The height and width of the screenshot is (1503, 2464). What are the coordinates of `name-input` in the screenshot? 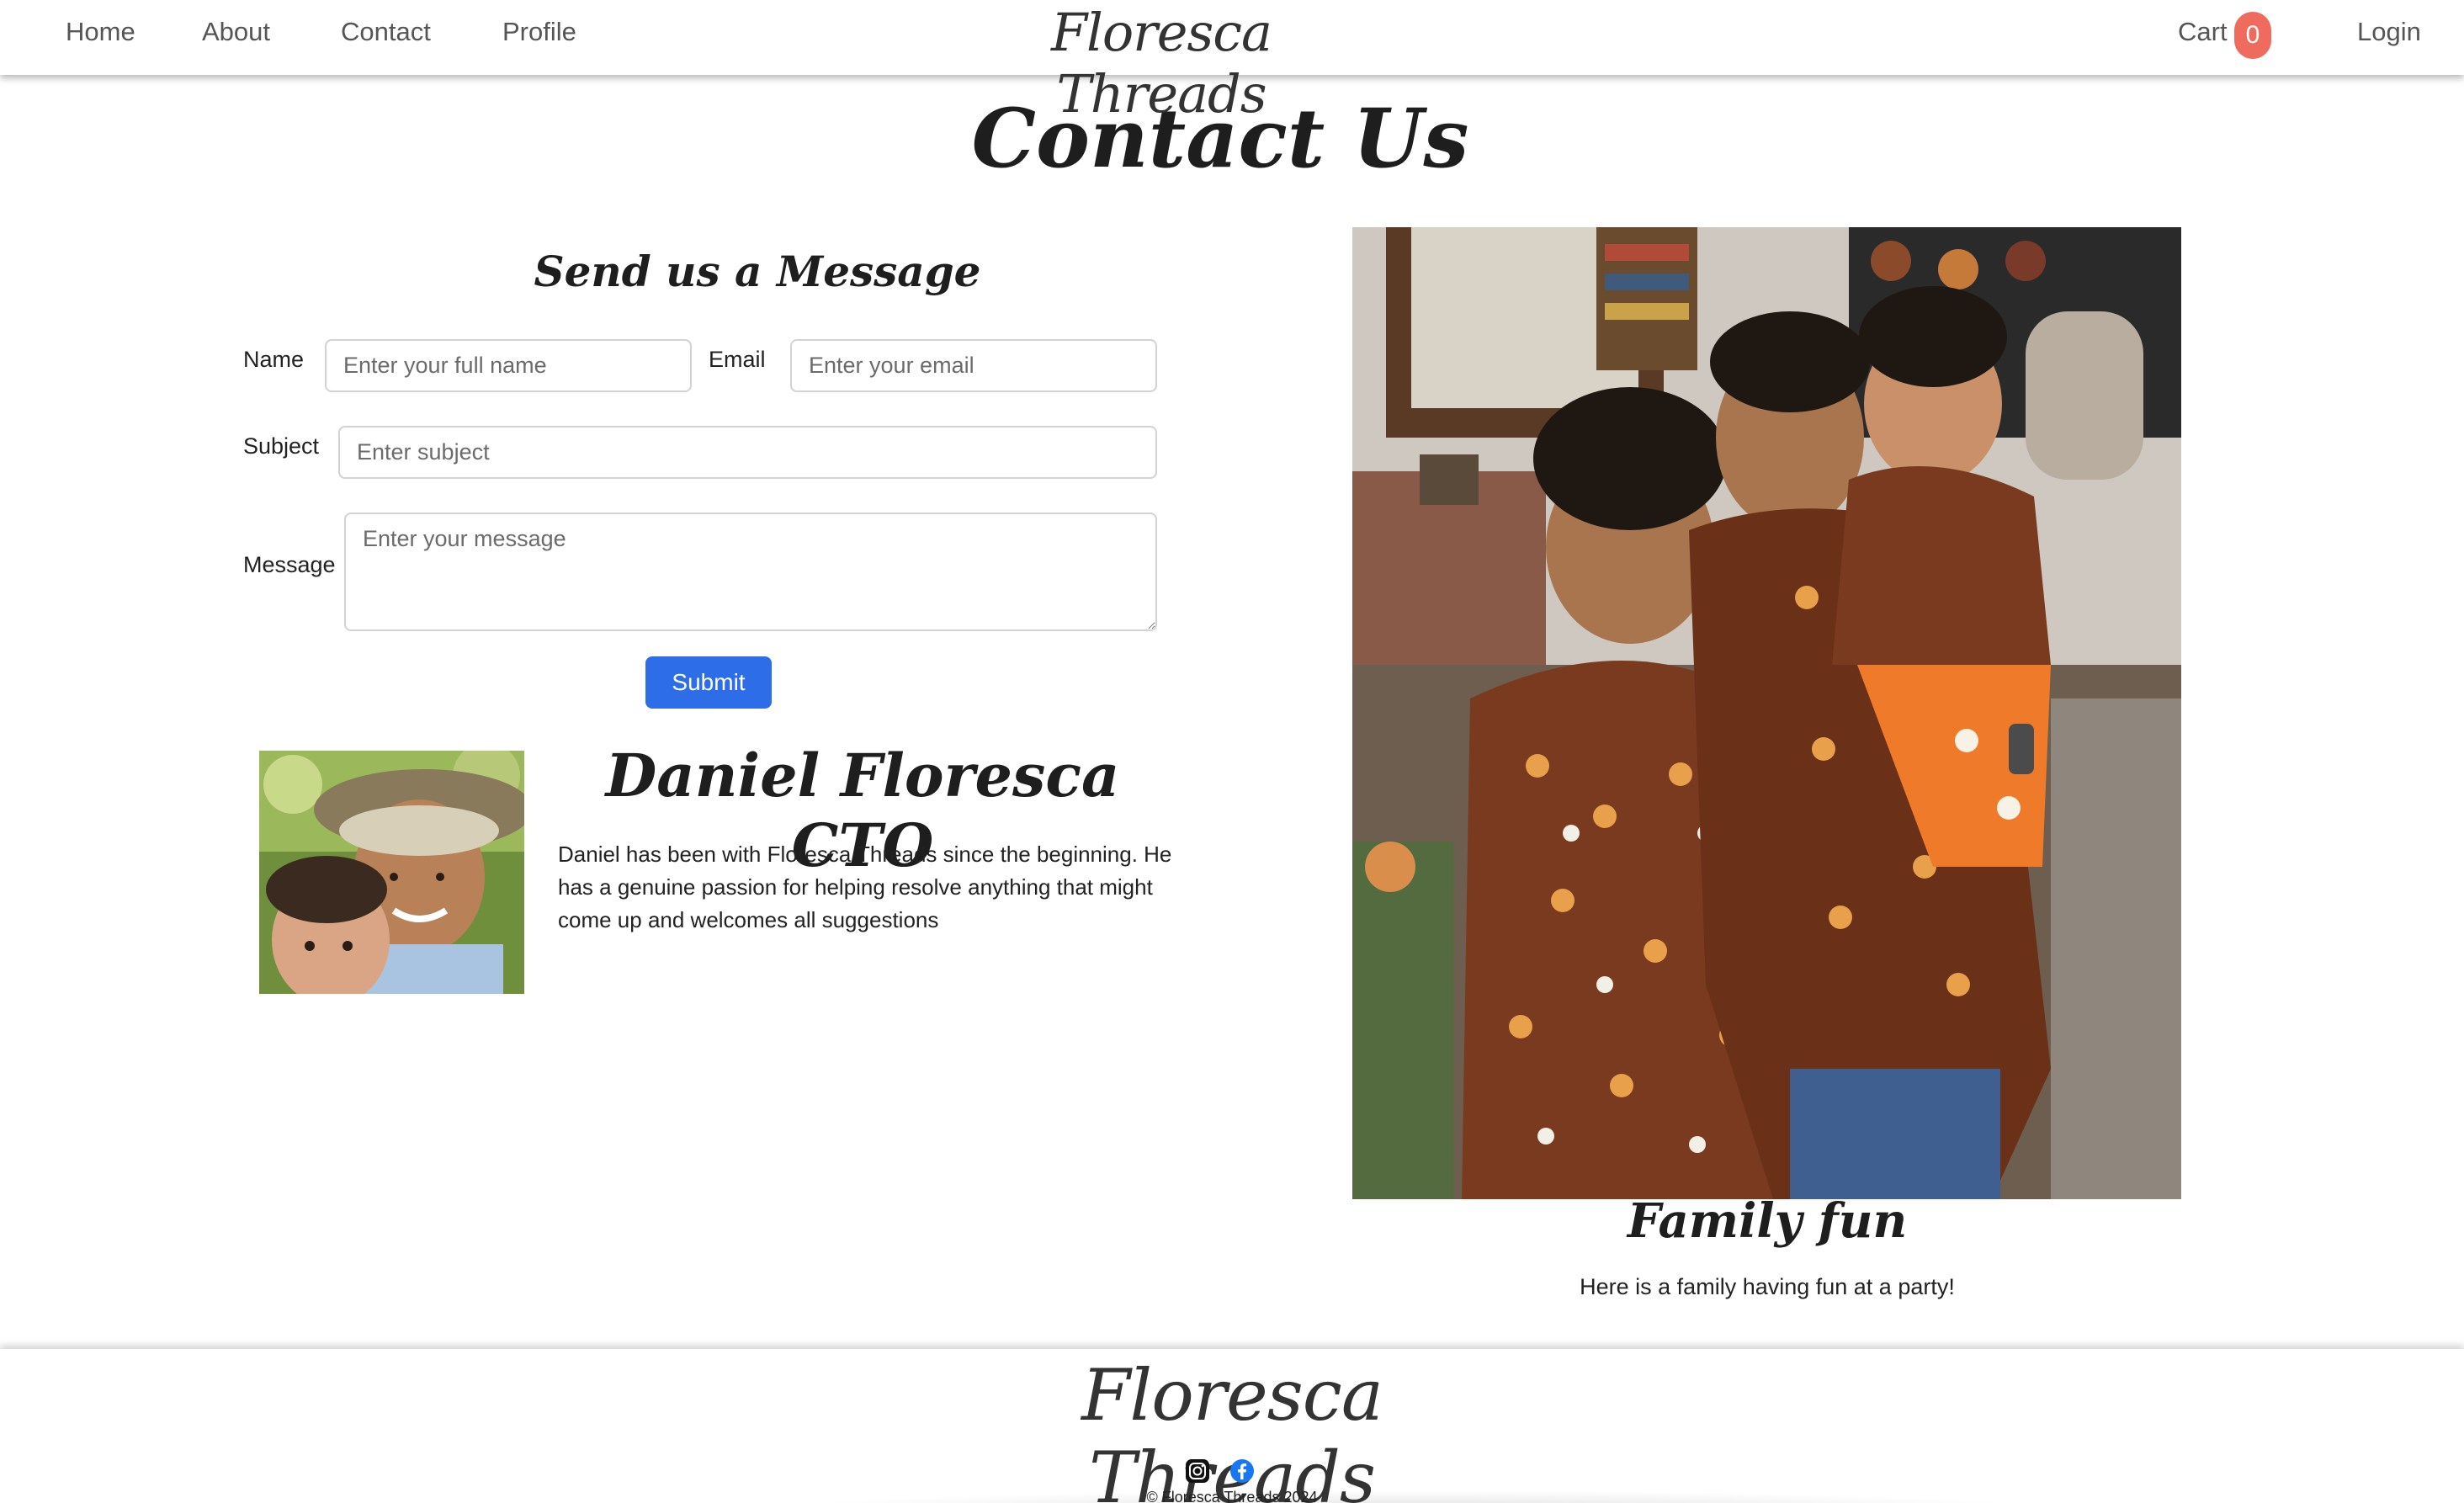 It's located at (508, 366).